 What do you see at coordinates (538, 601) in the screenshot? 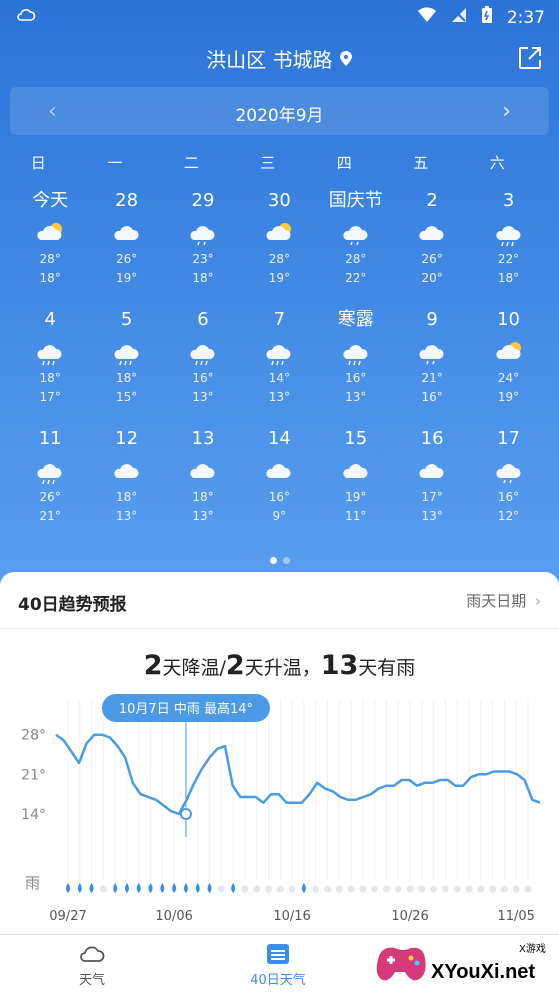
I see `chevron-right-icon: ›` at bounding box center [538, 601].